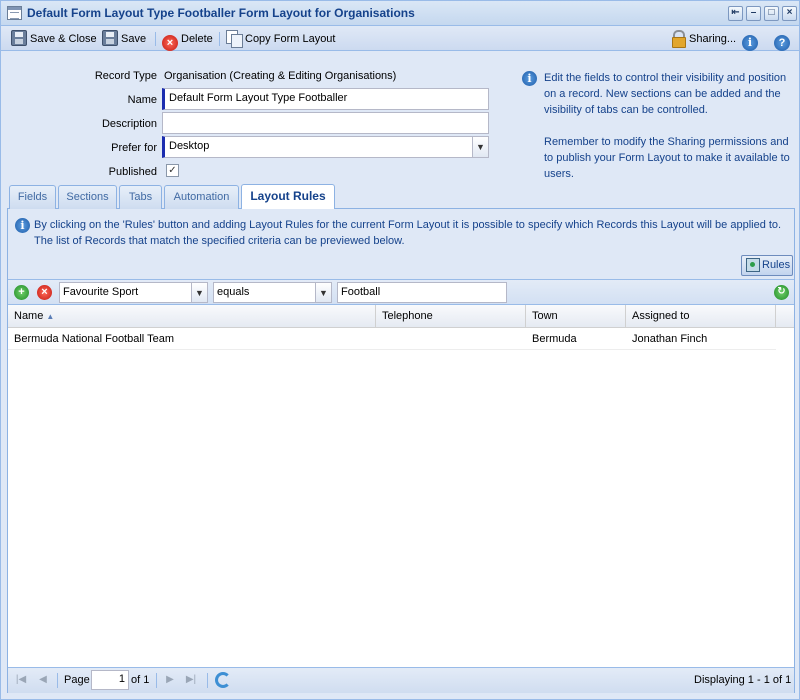 This screenshot has height=700, width=800. Describe the element at coordinates (201, 197) in the screenshot. I see `tab-automation: Automation` at that location.